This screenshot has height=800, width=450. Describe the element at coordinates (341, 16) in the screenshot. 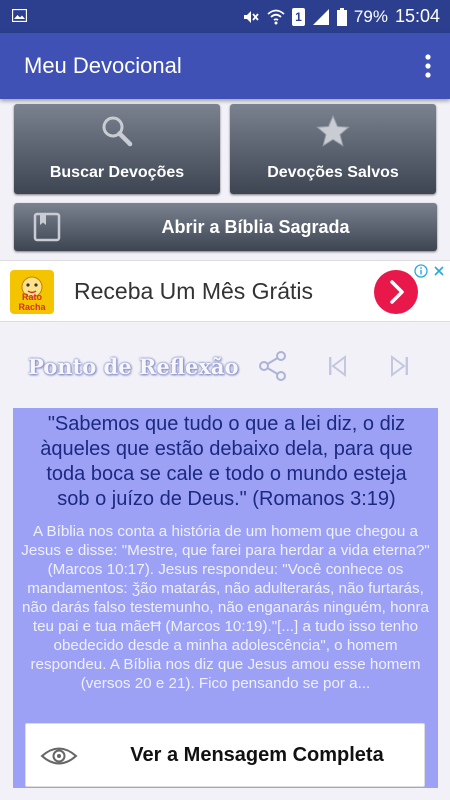

I see `battery-icon` at that location.